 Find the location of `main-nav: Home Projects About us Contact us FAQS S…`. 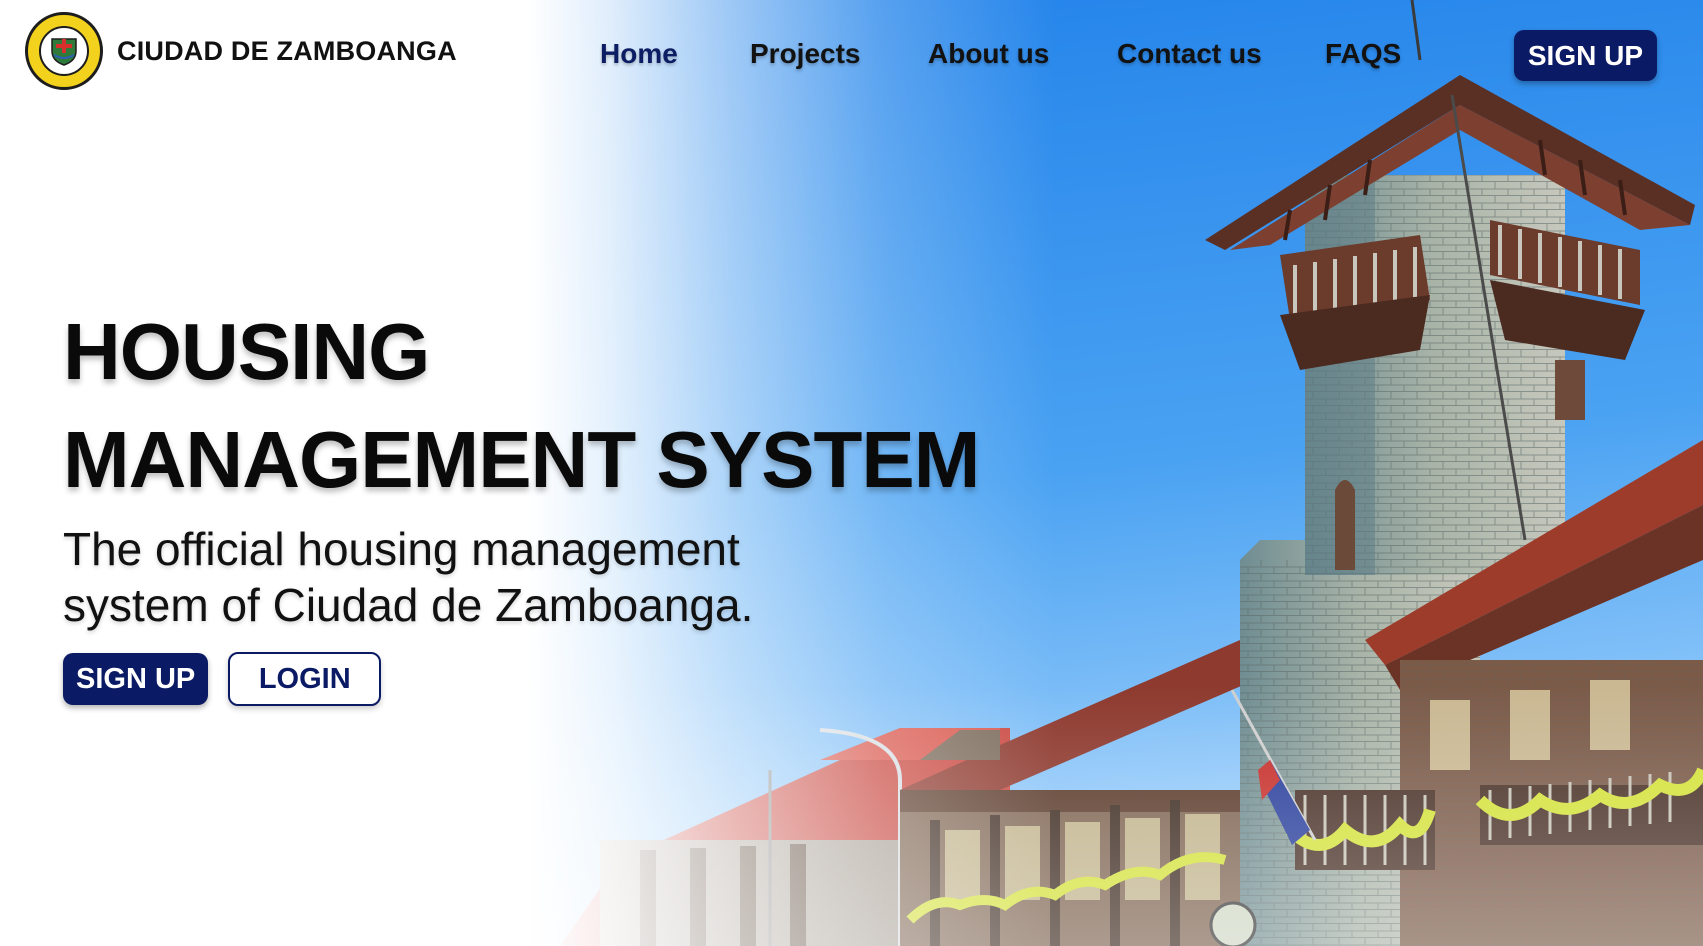

main-nav: Home Projects About us Contact us FAQS S… is located at coordinates (1137, 56).